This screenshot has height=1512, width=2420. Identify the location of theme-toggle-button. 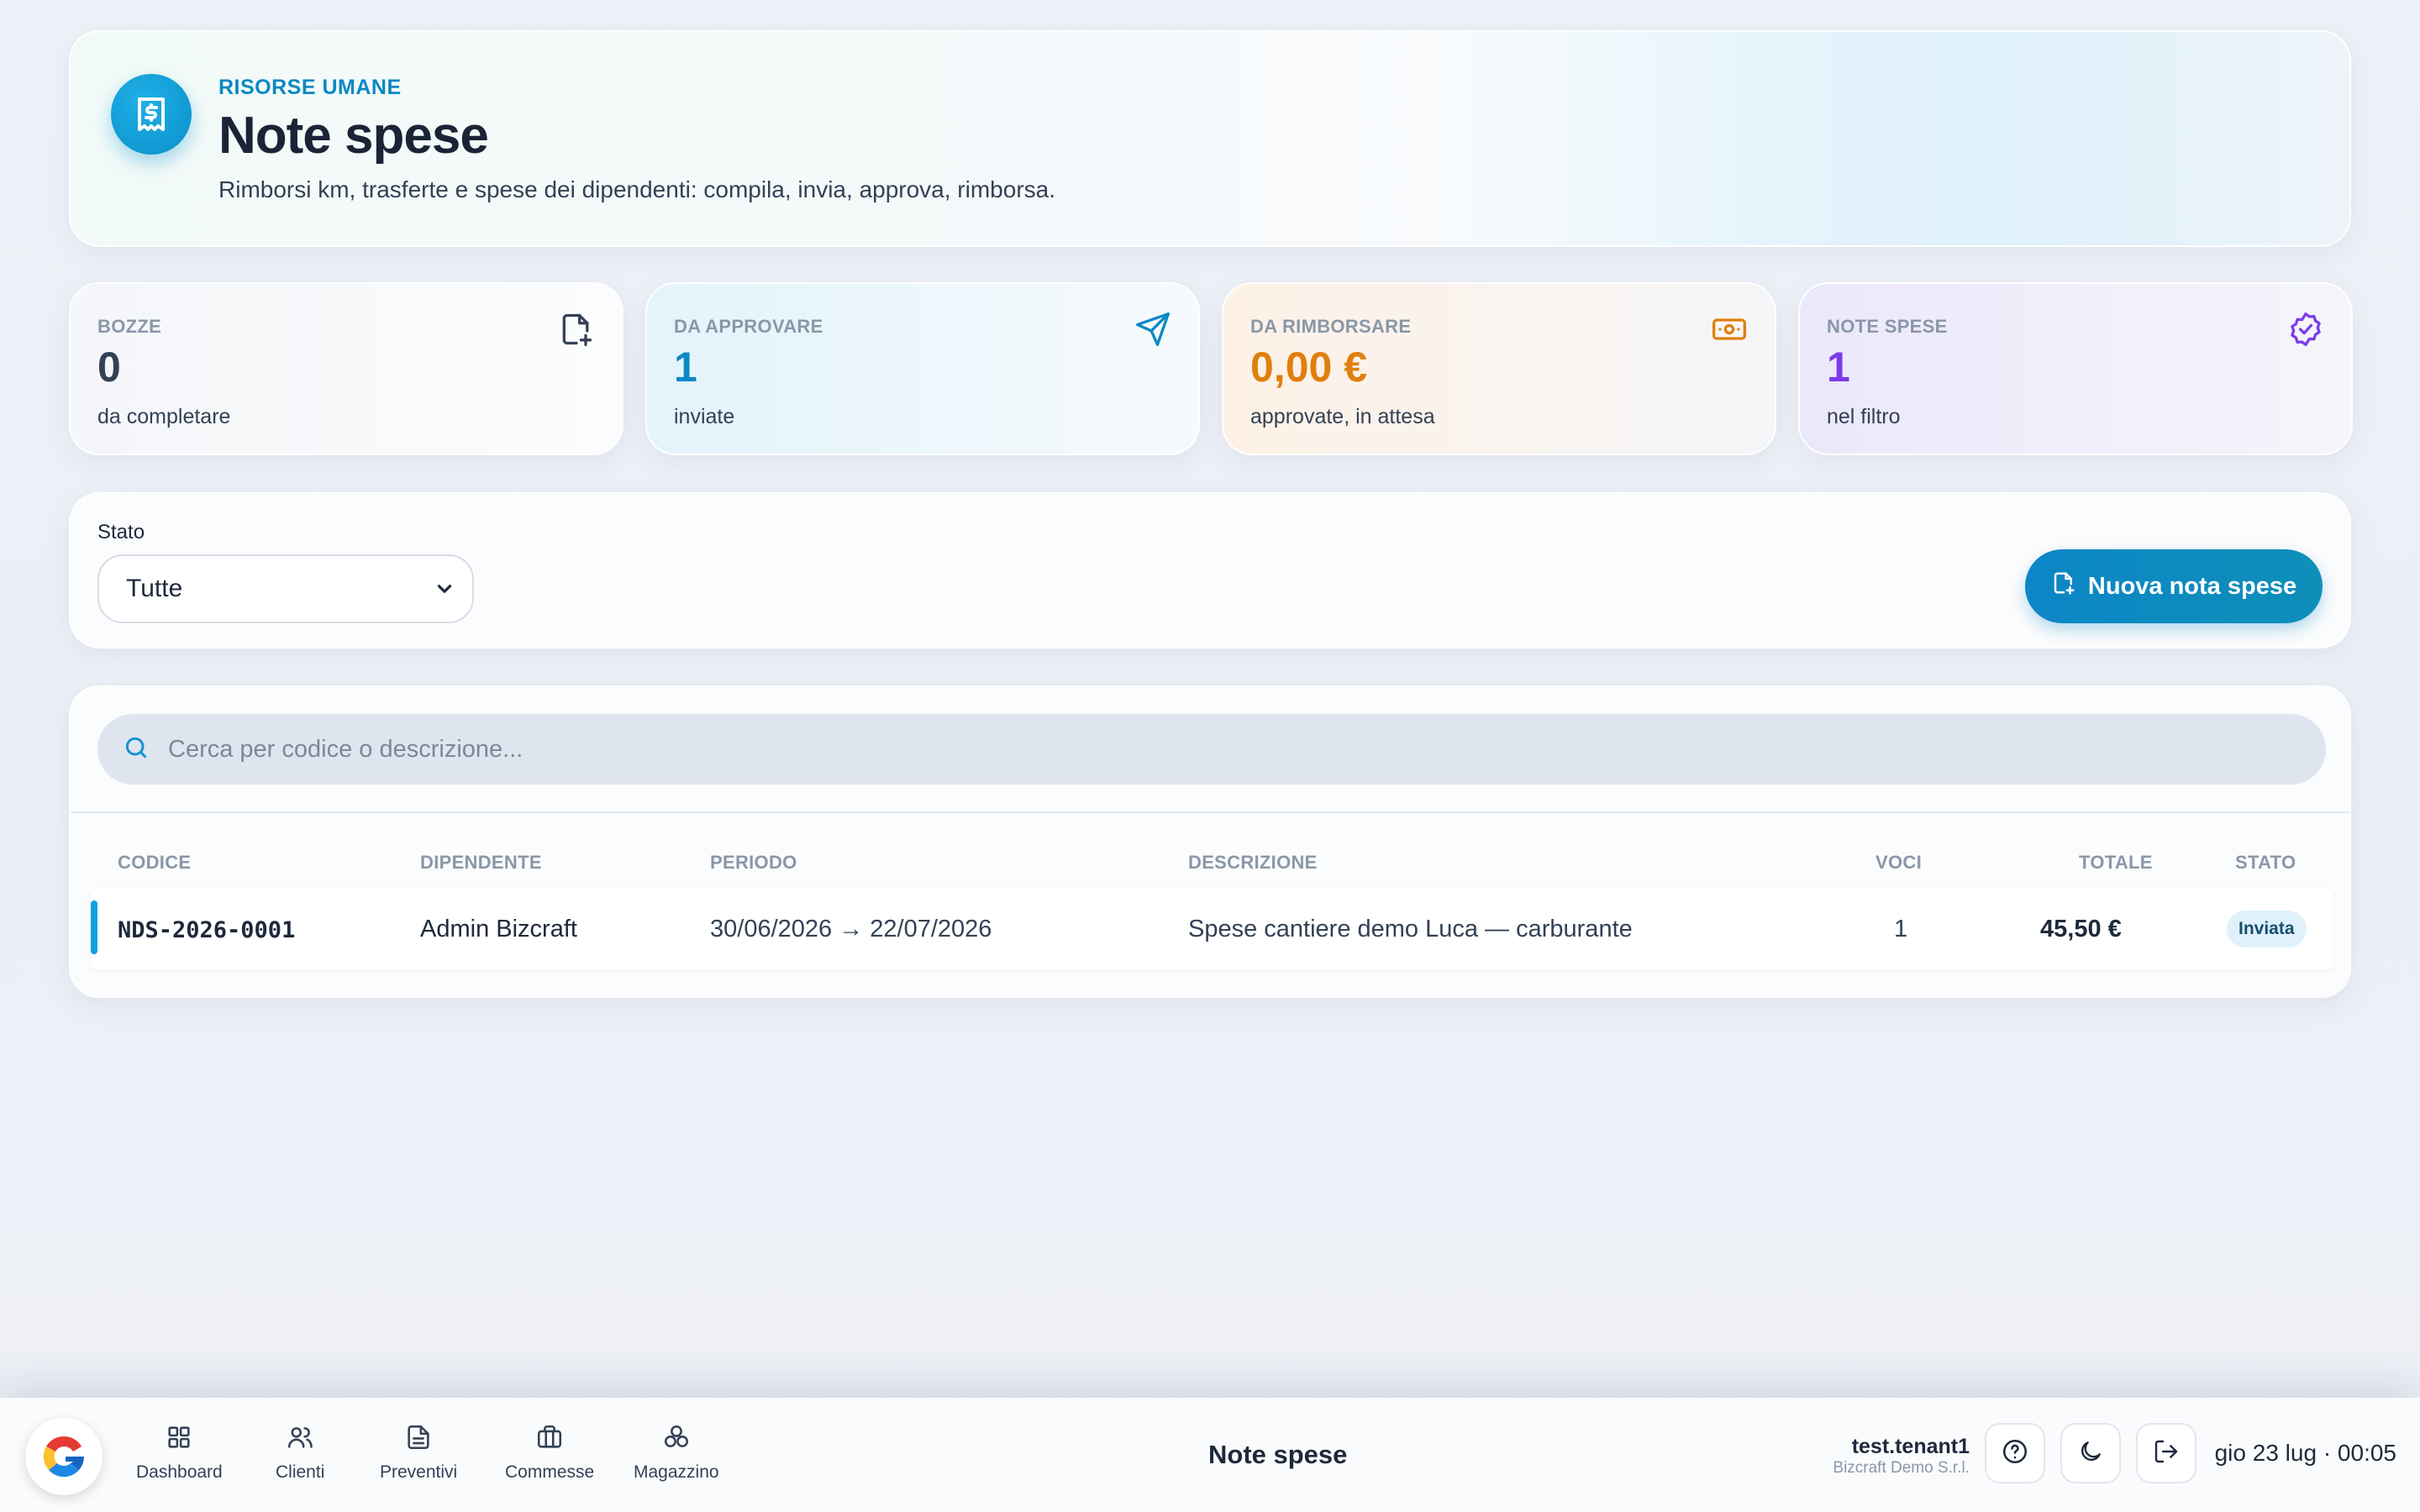
(2090, 1453).